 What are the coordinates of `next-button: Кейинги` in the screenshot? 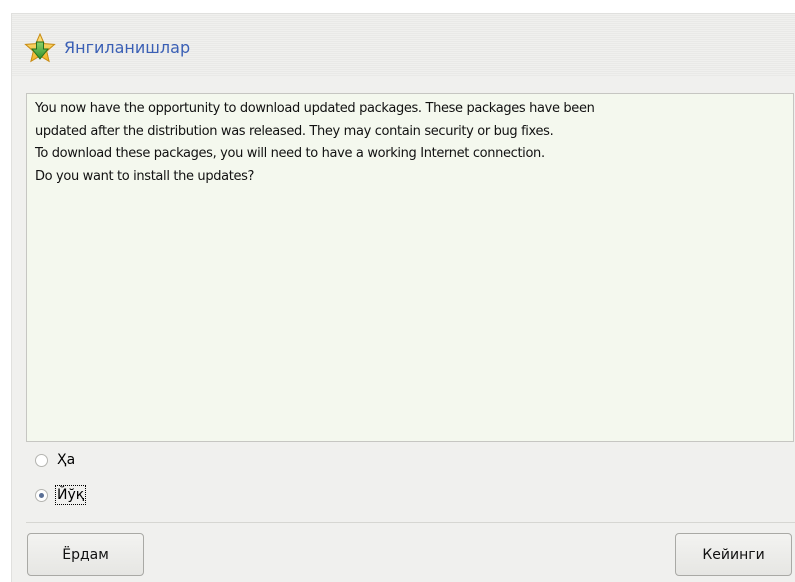 It's located at (733, 554).